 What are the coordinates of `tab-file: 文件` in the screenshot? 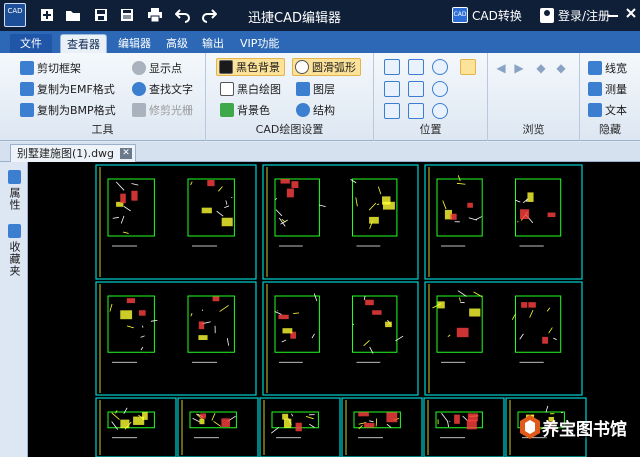 It's located at (31, 43).